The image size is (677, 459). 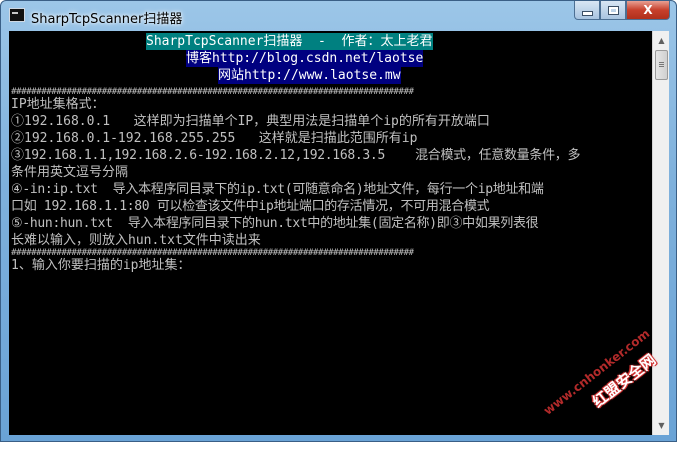 I want to click on caption-buttons: X, so click(x=622, y=11).